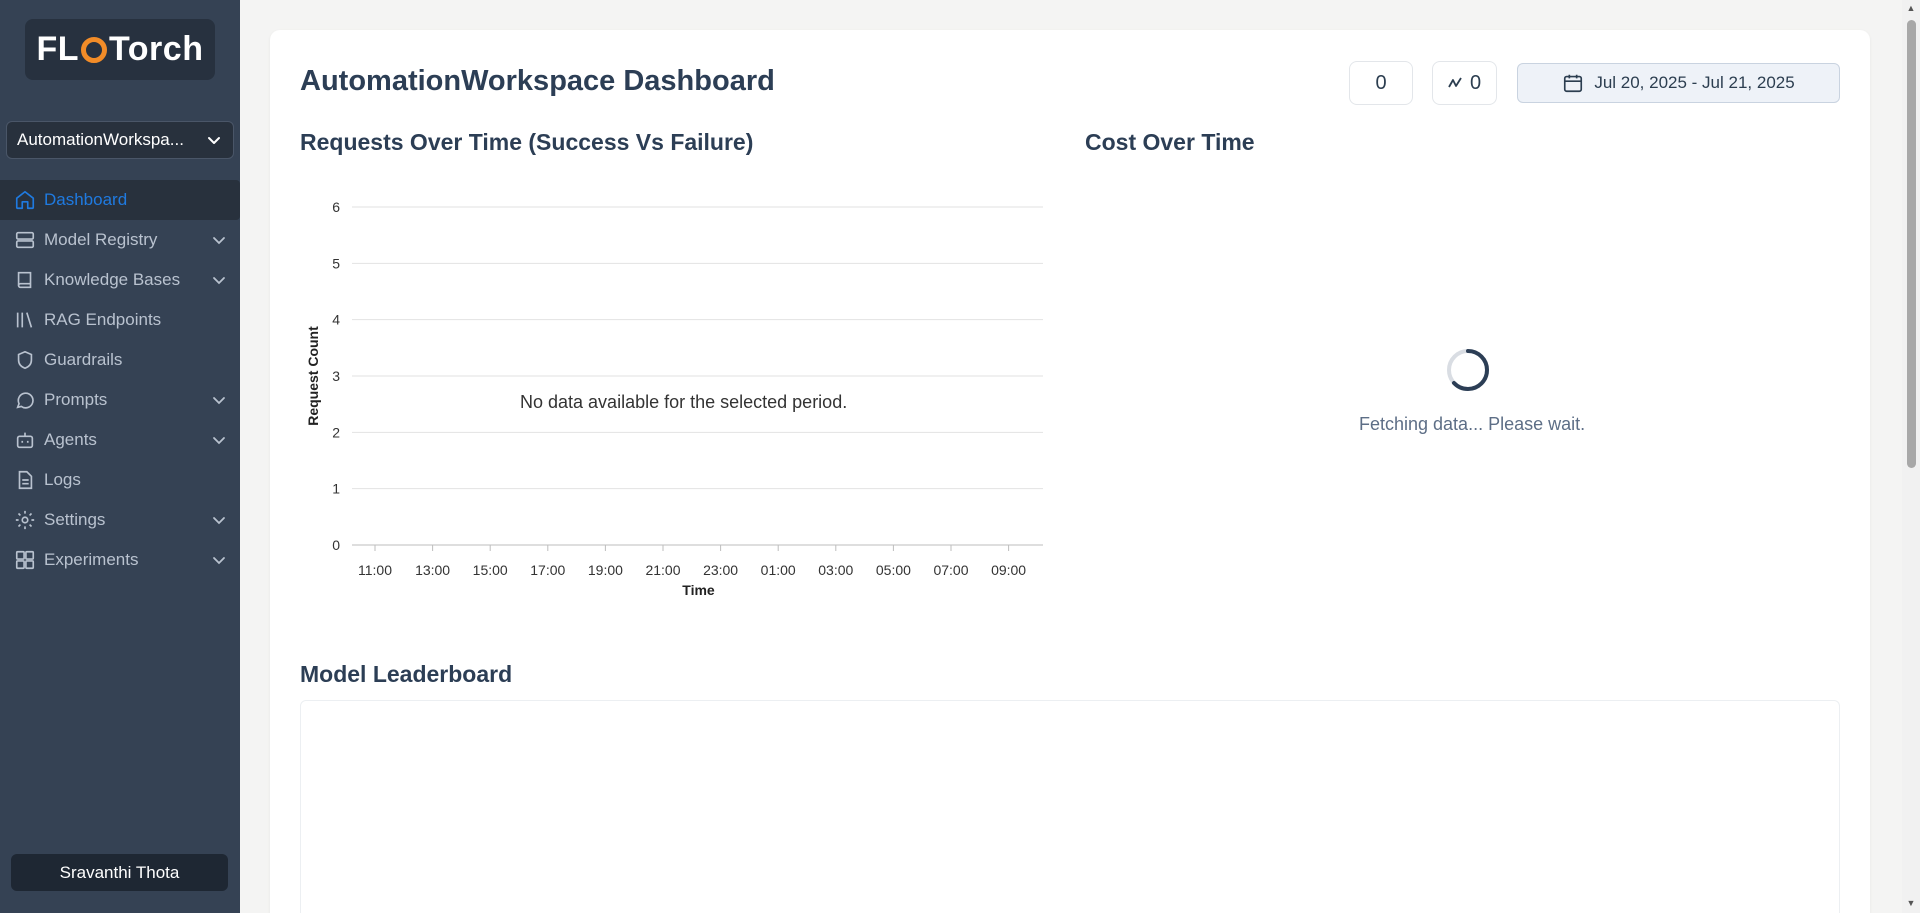  What do you see at coordinates (83, 359) in the screenshot?
I see `sidebar-item-label: Guardrails` at bounding box center [83, 359].